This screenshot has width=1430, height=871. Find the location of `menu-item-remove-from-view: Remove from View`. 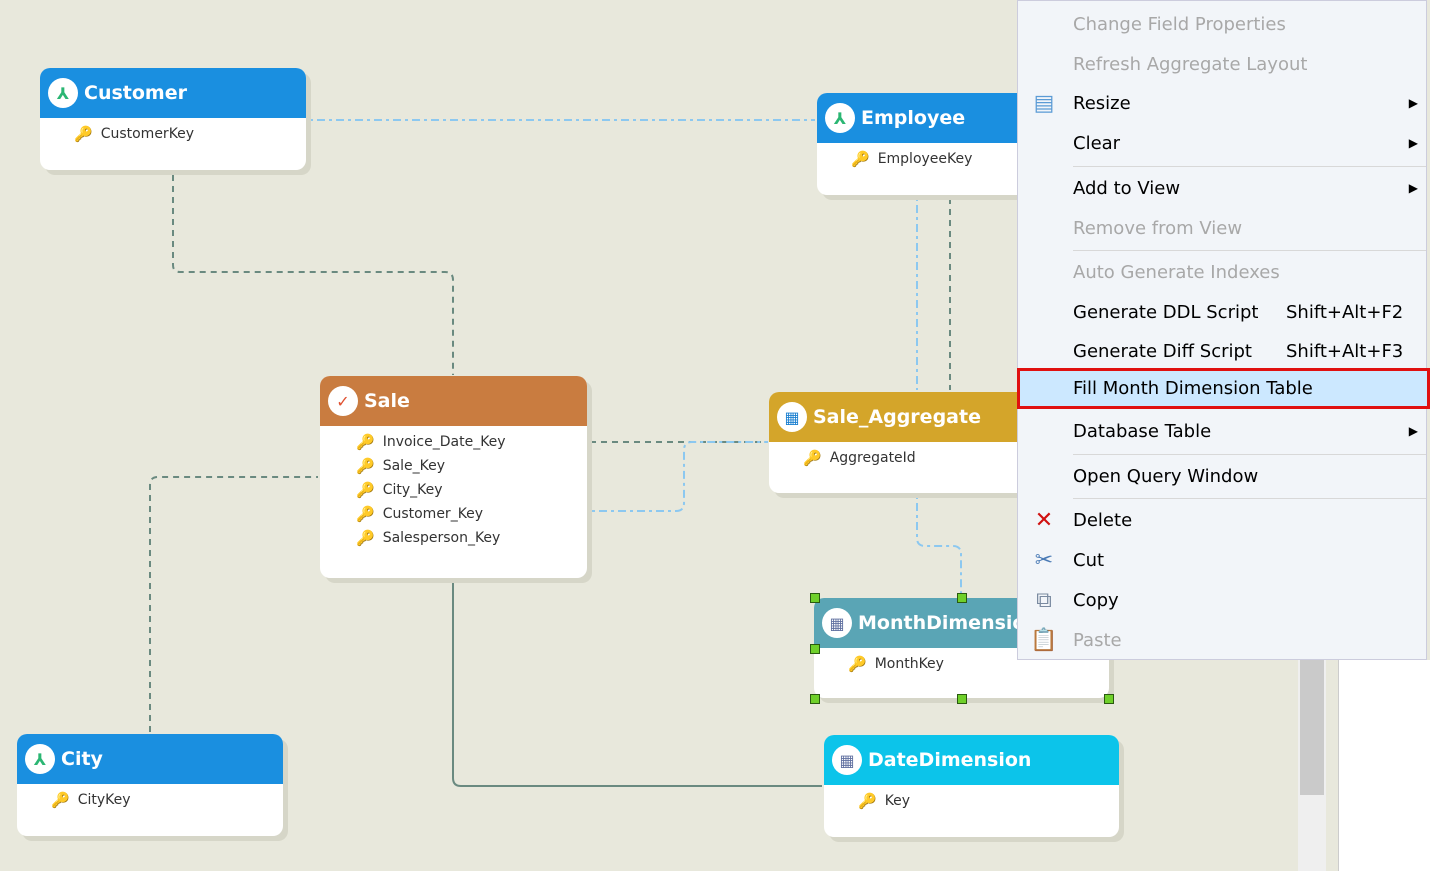

menu-item-remove-from-view: Remove from View is located at coordinates (1222, 228).